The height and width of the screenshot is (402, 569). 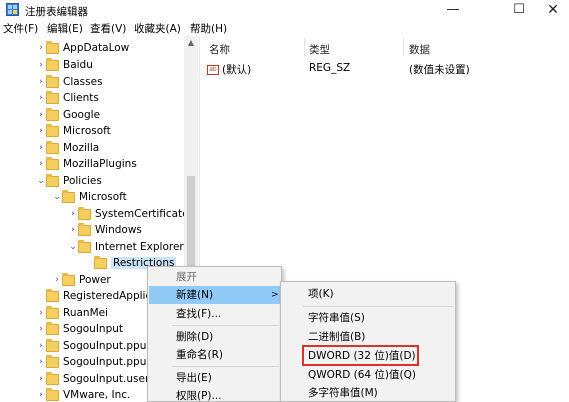 I want to click on menu-view: 查看(V), so click(x=108, y=28).